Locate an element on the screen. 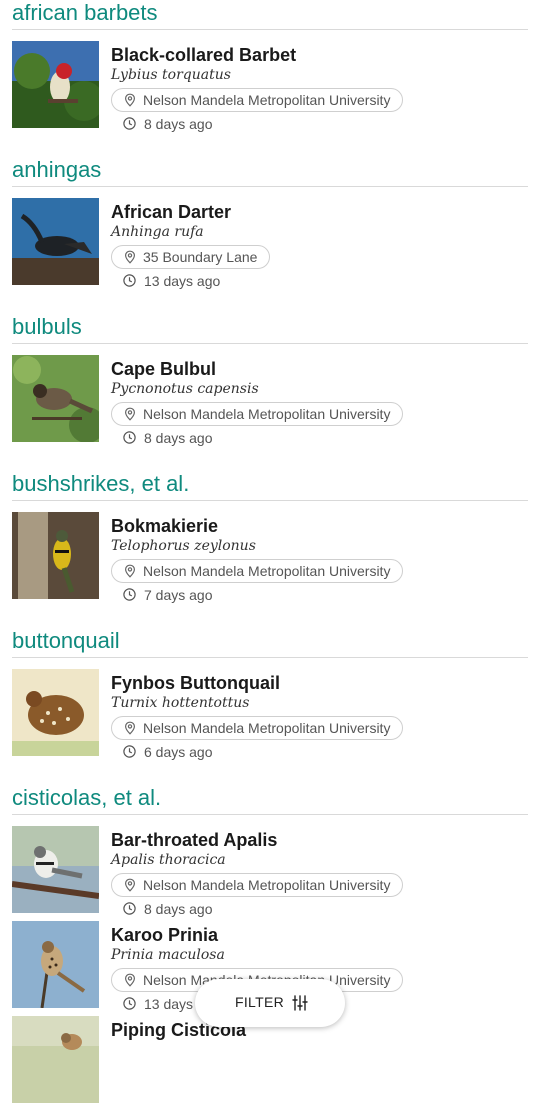 This screenshot has height=1106, width=540. common-name: Cape Bulbul is located at coordinates (164, 369).